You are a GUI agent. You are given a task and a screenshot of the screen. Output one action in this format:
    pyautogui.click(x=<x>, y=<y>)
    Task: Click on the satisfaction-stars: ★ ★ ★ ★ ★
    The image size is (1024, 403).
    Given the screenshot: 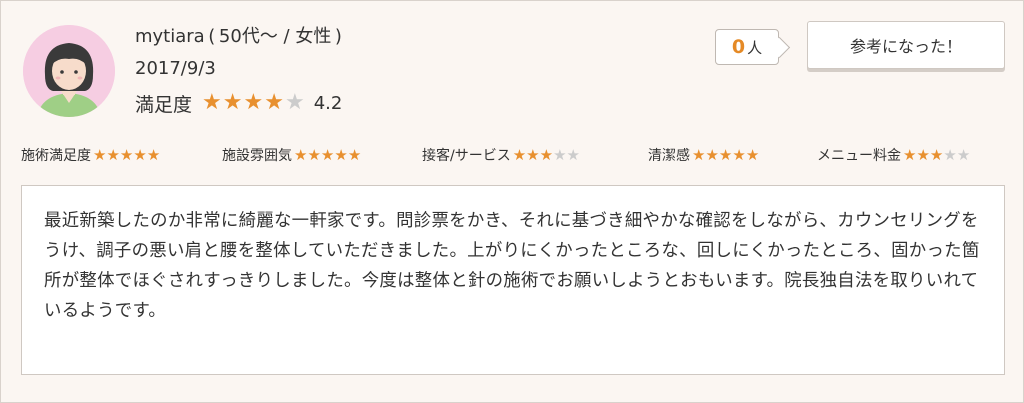 What is the action you would take?
    pyautogui.click(x=254, y=103)
    